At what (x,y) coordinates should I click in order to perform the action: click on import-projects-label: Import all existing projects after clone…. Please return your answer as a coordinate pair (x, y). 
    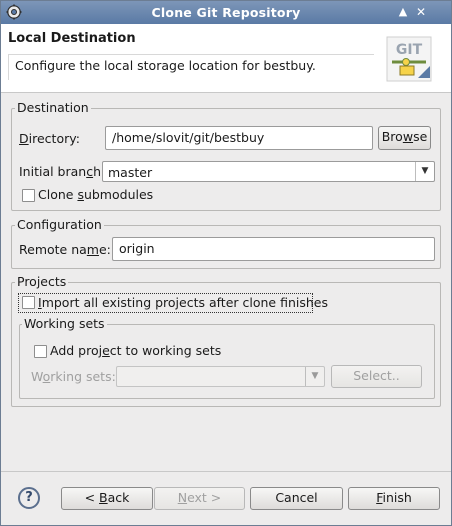
    Looking at the image, I should click on (183, 302).